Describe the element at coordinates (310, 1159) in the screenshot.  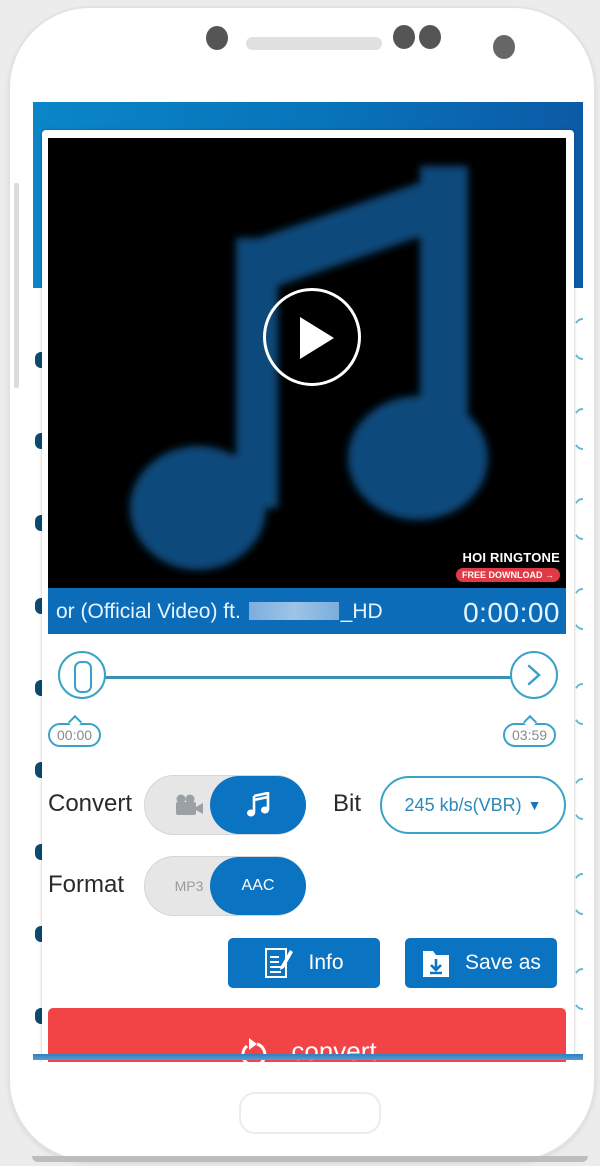
I see `bottom-bezel` at that location.